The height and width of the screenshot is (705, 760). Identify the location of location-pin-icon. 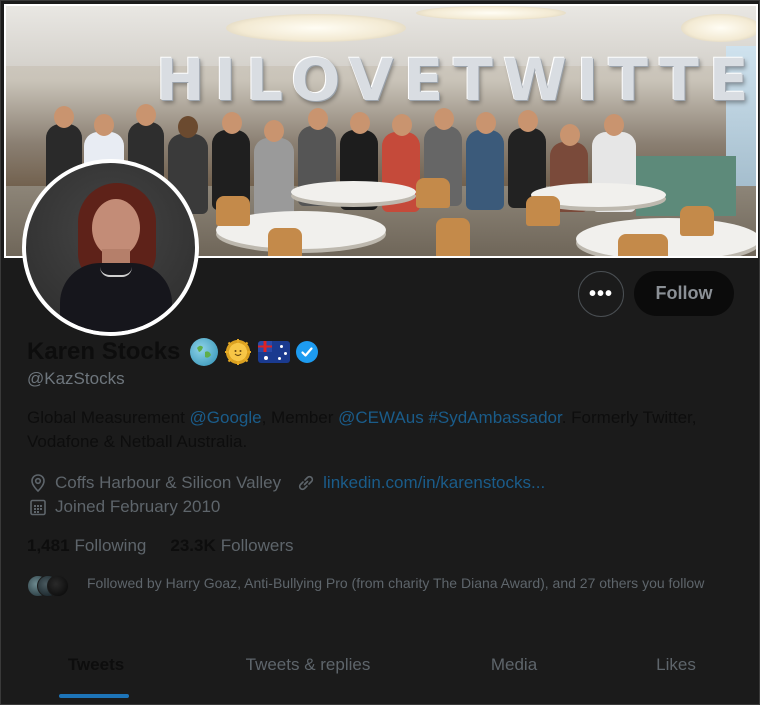
(38, 483).